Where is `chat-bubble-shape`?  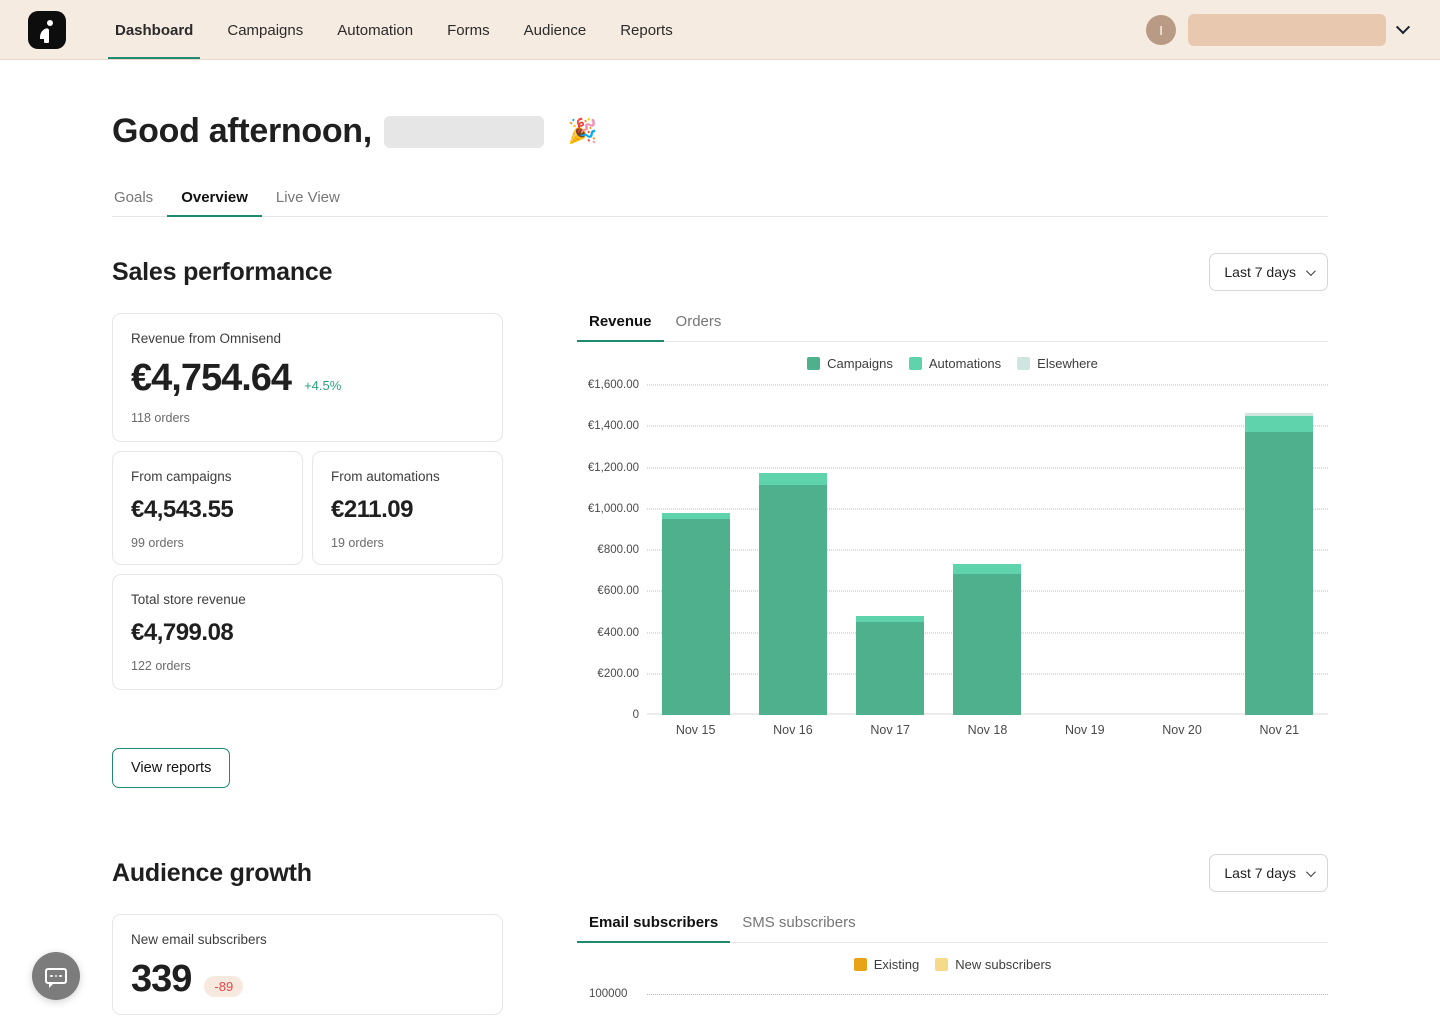
chat-bubble-shape is located at coordinates (56, 978).